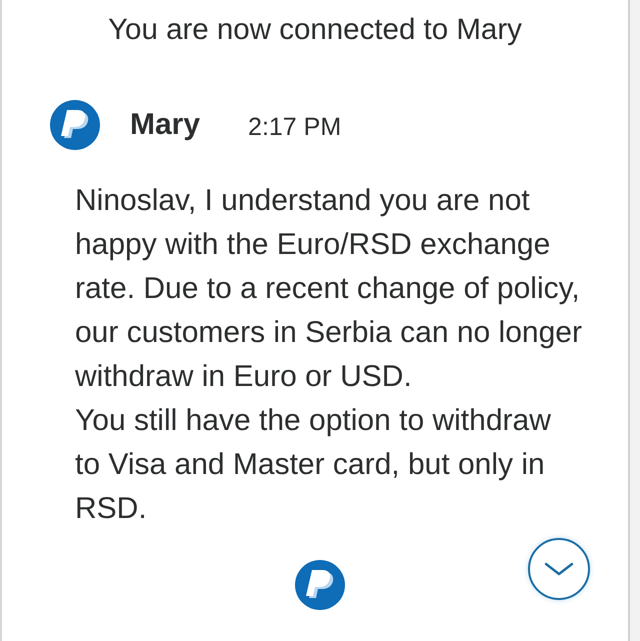 The height and width of the screenshot is (641, 640). Describe the element at coordinates (295, 127) in the screenshot. I see `message-time: 2:17 PM` at that location.